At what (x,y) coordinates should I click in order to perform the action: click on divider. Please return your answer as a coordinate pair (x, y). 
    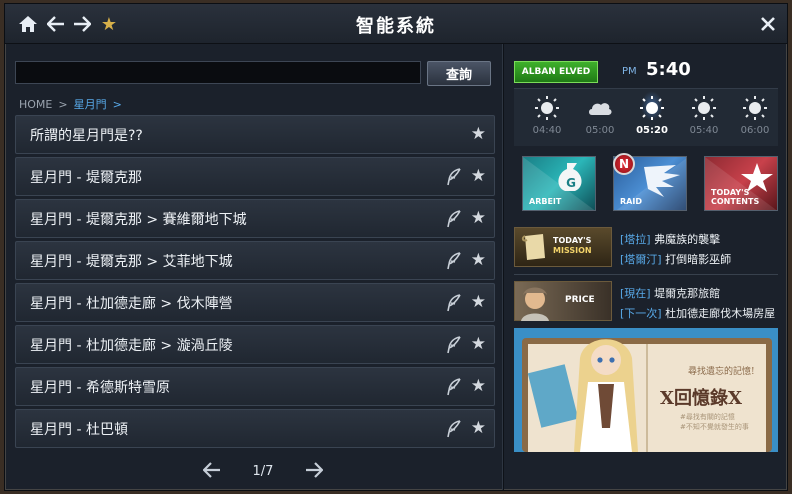
    Looking at the image, I should click on (646, 274).